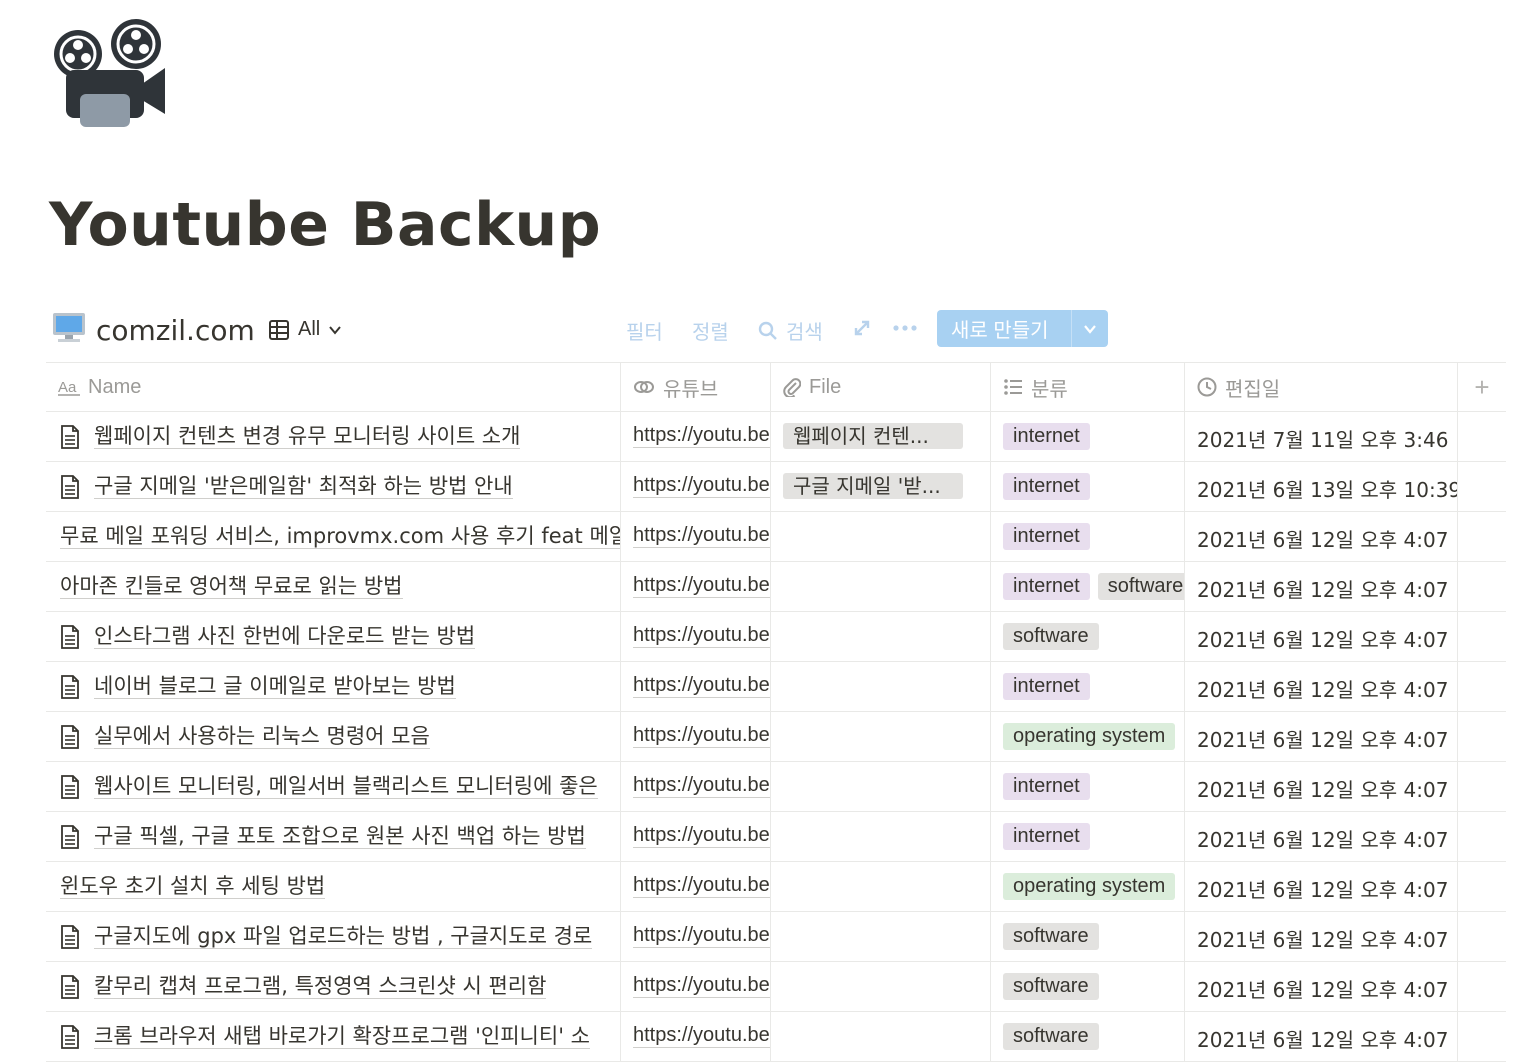  What do you see at coordinates (262, 736) in the screenshot?
I see `page-link: 실무에서 사용하는 리눅스 명령어 모음` at bounding box center [262, 736].